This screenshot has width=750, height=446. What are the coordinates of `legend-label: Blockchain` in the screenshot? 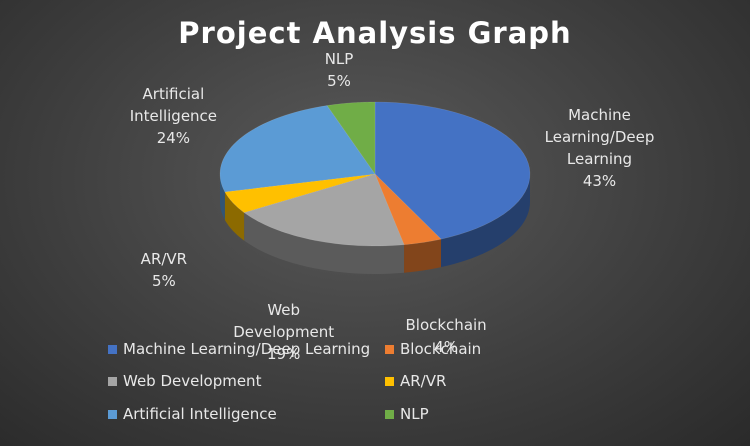 It's located at (441, 349).